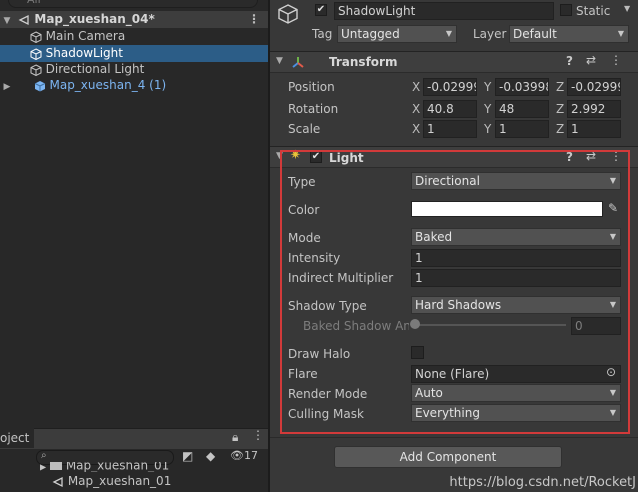  I want to click on hierarchy-item-shadowlight: ShadowLight, so click(134, 53).